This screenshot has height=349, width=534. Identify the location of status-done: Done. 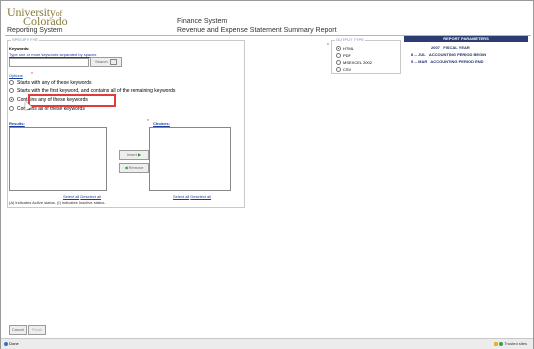
(11, 343).